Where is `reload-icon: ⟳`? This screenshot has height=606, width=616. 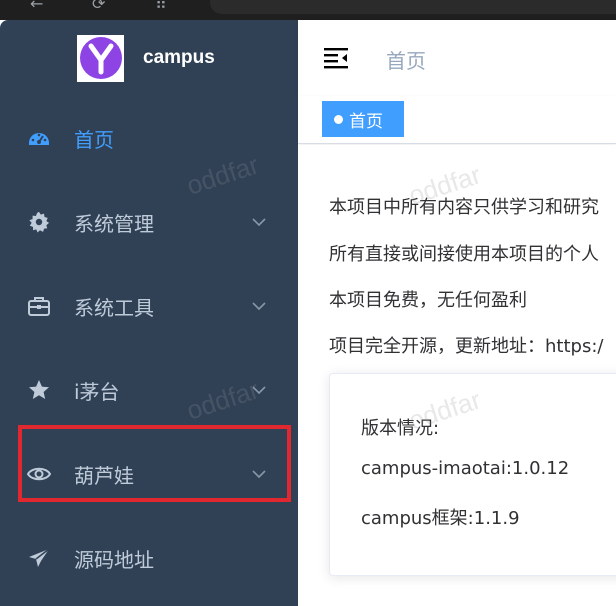 reload-icon: ⟳ is located at coordinates (98, 6).